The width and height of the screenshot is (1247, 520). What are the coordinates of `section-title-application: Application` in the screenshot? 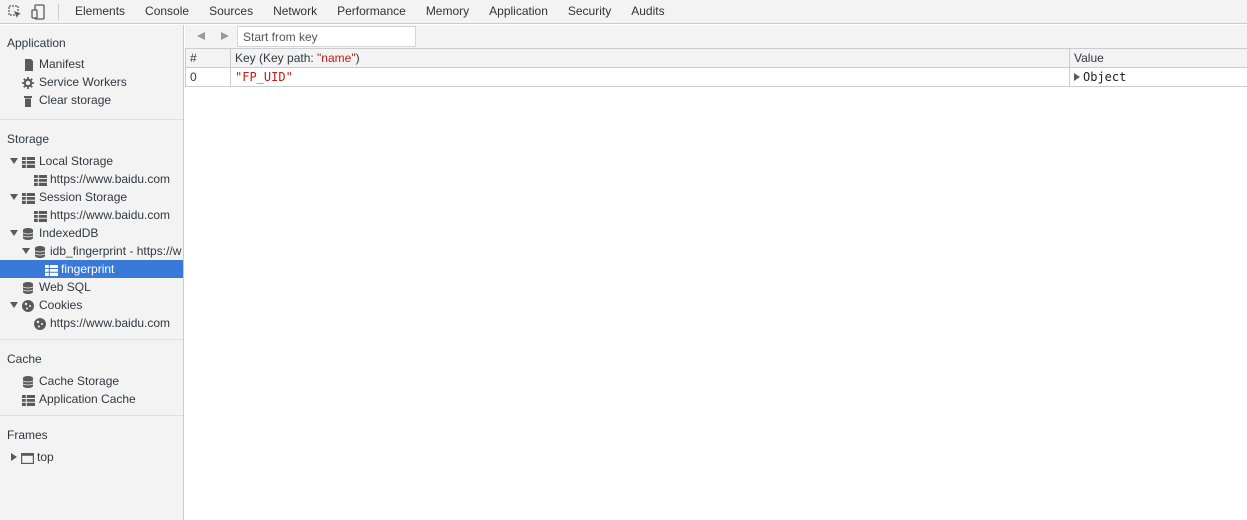 It's located at (36, 43).